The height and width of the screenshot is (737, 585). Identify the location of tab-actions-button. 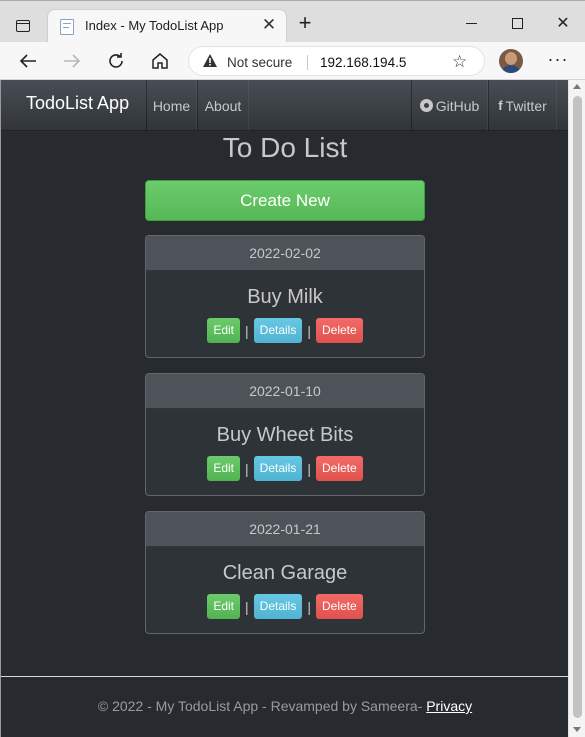
(23, 26).